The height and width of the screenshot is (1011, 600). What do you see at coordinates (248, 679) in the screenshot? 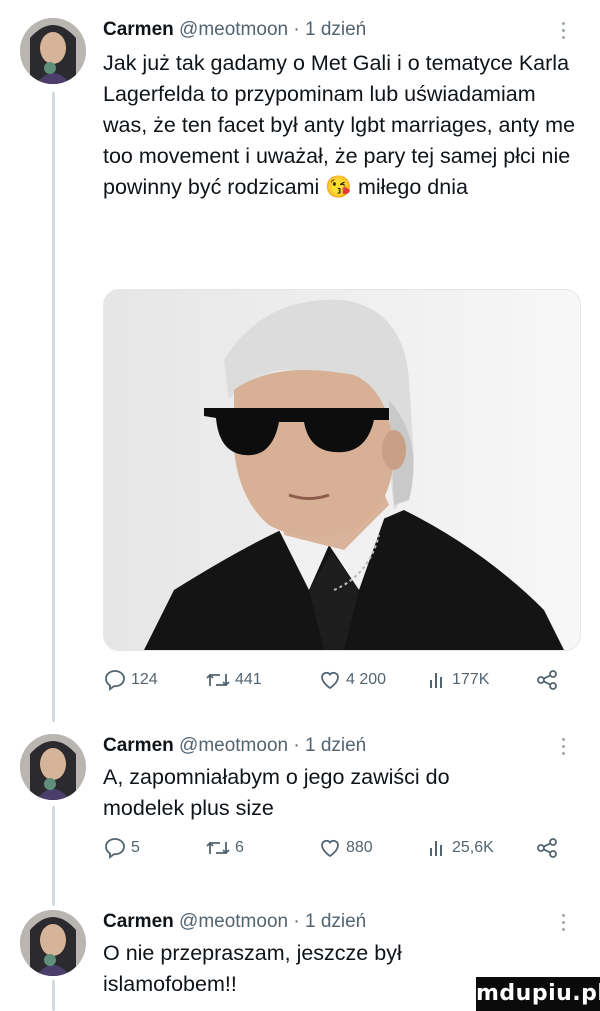
I see `repost-count: 441` at bounding box center [248, 679].